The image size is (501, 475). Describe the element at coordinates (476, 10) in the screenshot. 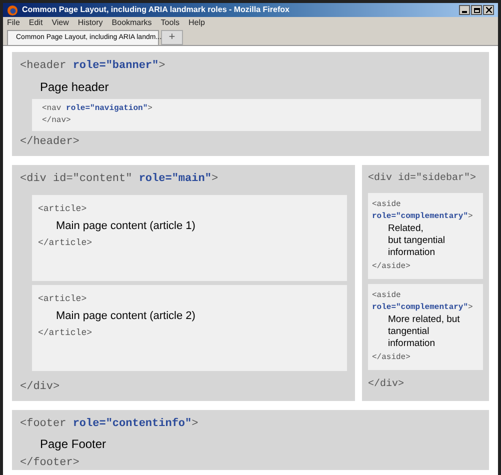

I see `maximize-button` at that location.